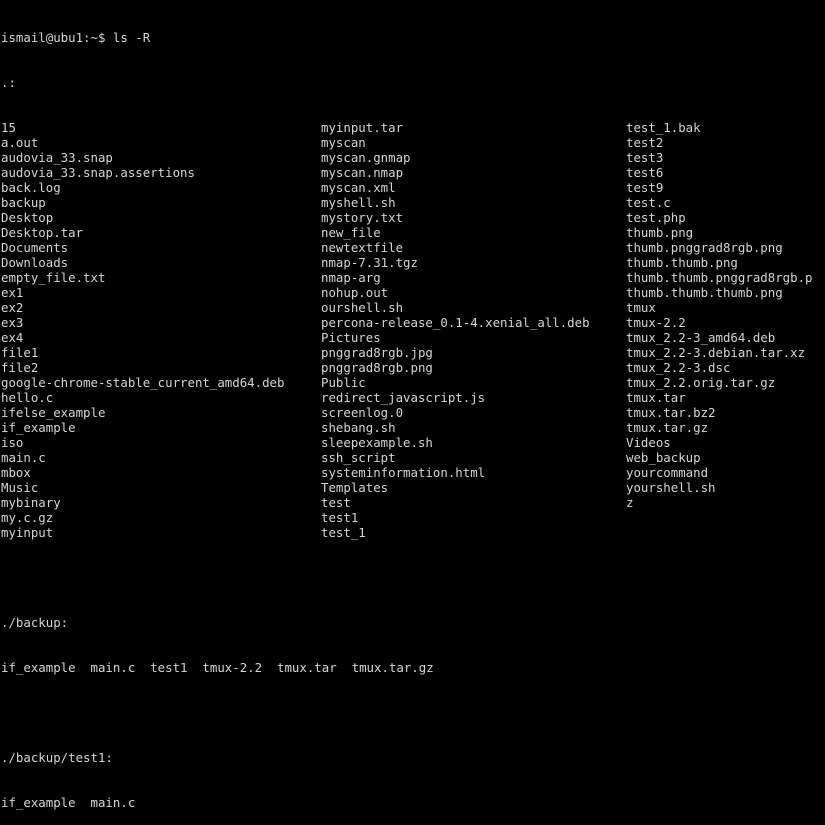  What do you see at coordinates (76, 37) in the screenshot?
I see `command-prompt: ismail@ubu1:~$ ls -R` at bounding box center [76, 37].